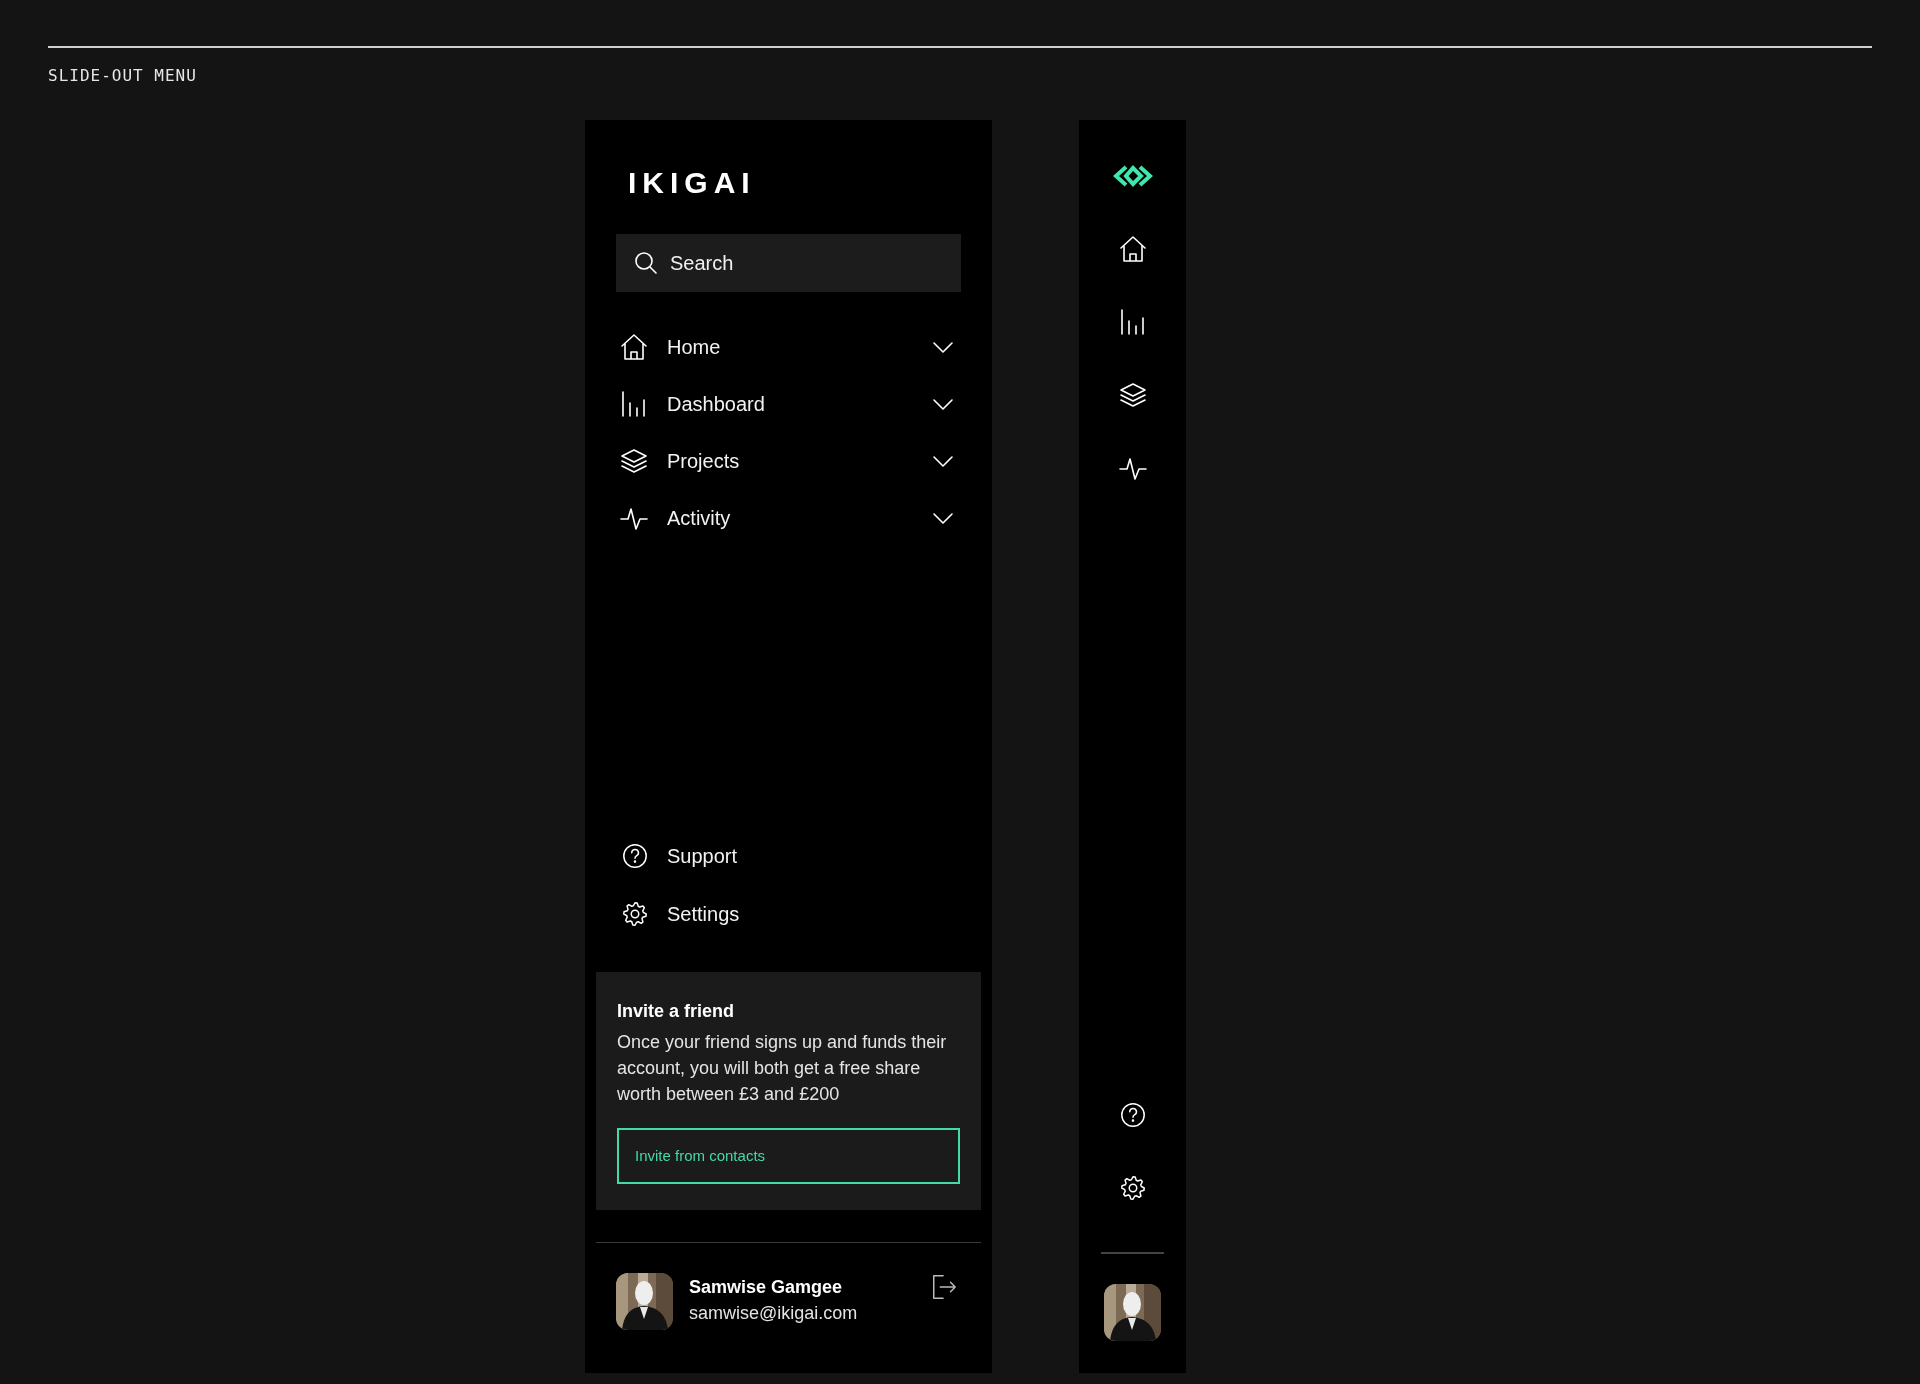 The height and width of the screenshot is (1384, 1920). I want to click on nav-label: Projects, so click(703, 461).